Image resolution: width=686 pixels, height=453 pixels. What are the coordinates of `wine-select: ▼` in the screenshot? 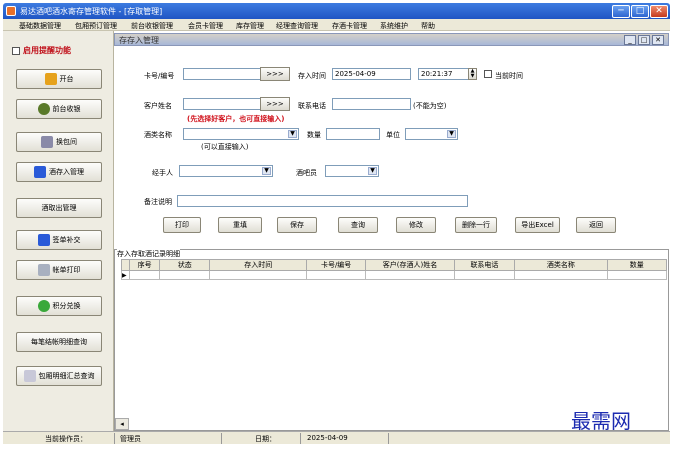 It's located at (241, 134).